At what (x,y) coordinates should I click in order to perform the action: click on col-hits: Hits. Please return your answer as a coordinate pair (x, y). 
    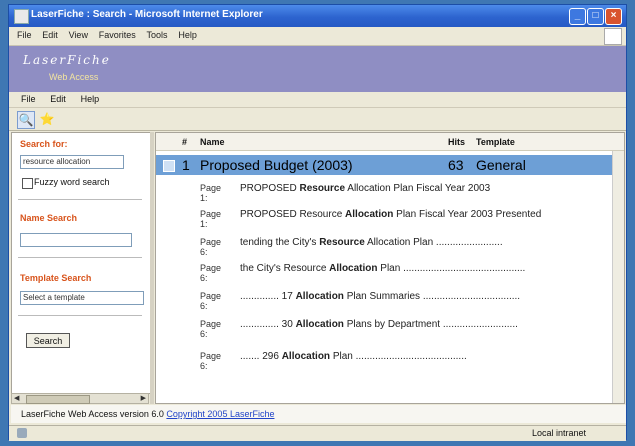
    Looking at the image, I should click on (456, 142).